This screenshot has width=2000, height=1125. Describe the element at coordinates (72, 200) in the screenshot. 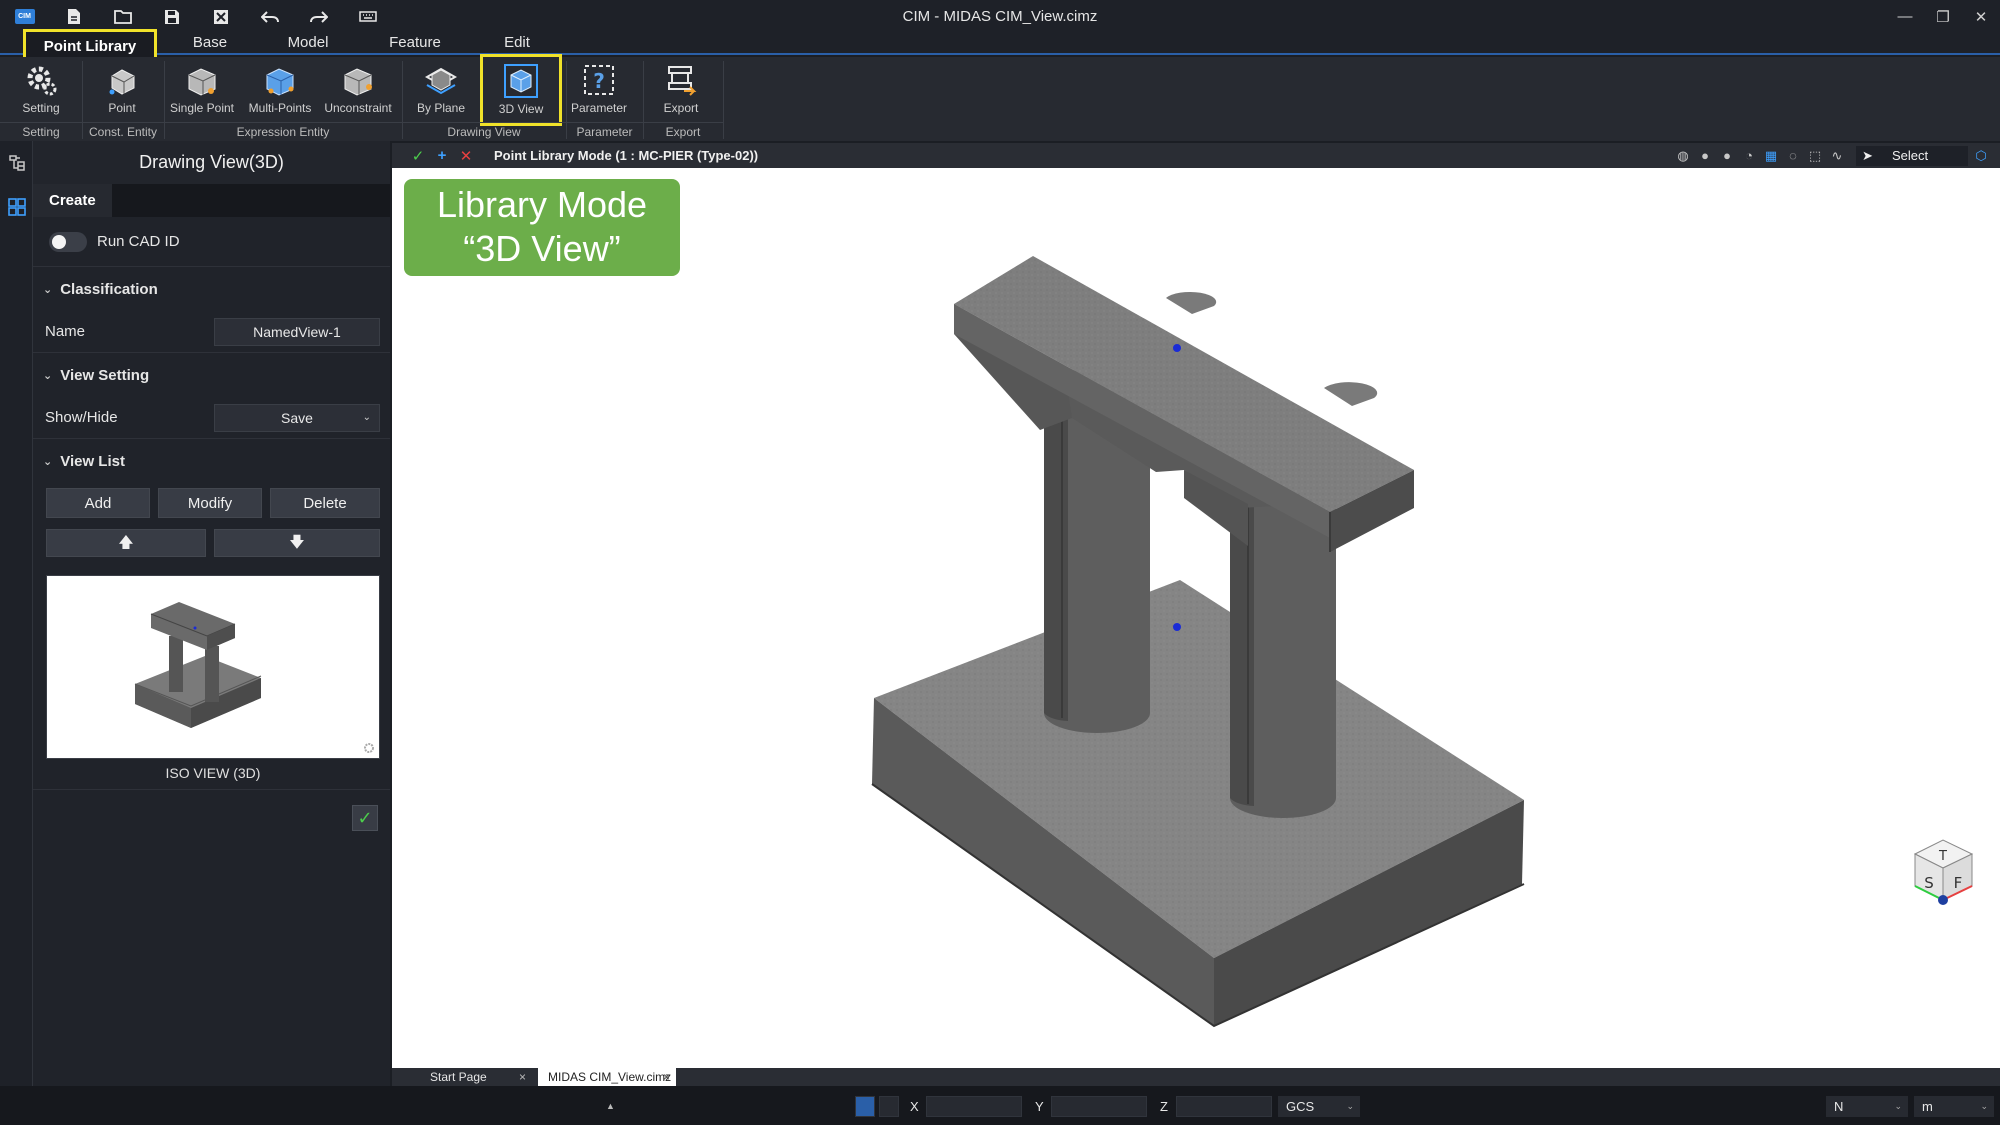

I see `tab-create: Create` at that location.